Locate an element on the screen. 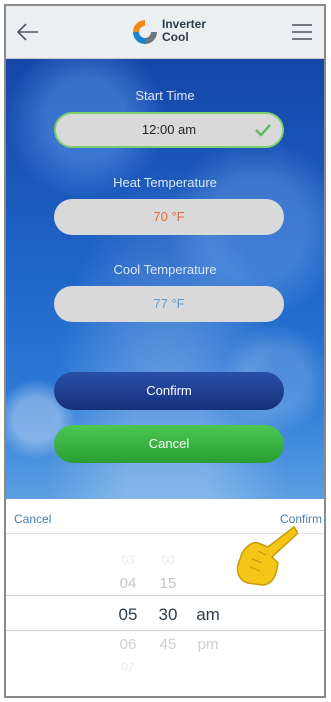 This screenshot has height=702, width=331. ampm-option-selected: am is located at coordinates (208, 614).